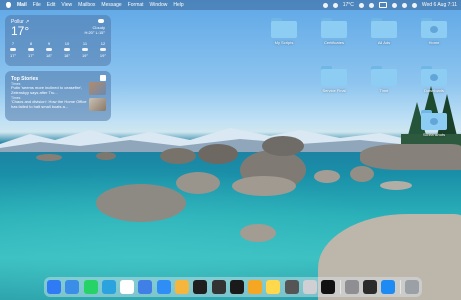 The width and height of the screenshot is (461, 300). Describe the element at coordinates (84, 55) in the screenshot. I see `forecast-temp: 19°` at that location.